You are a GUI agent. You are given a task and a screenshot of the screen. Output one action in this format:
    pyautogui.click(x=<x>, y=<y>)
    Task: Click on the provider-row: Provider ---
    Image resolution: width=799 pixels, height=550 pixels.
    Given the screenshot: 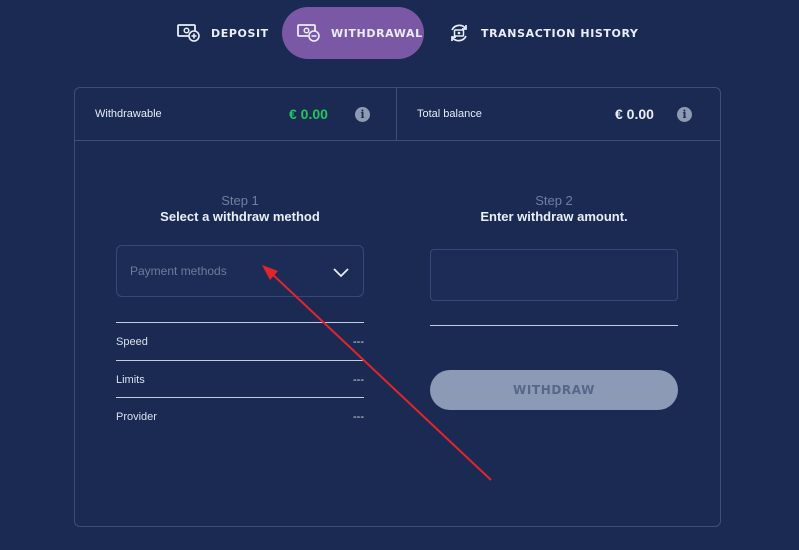 What is the action you would take?
    pyautogui.click(x=240, y=416)
    